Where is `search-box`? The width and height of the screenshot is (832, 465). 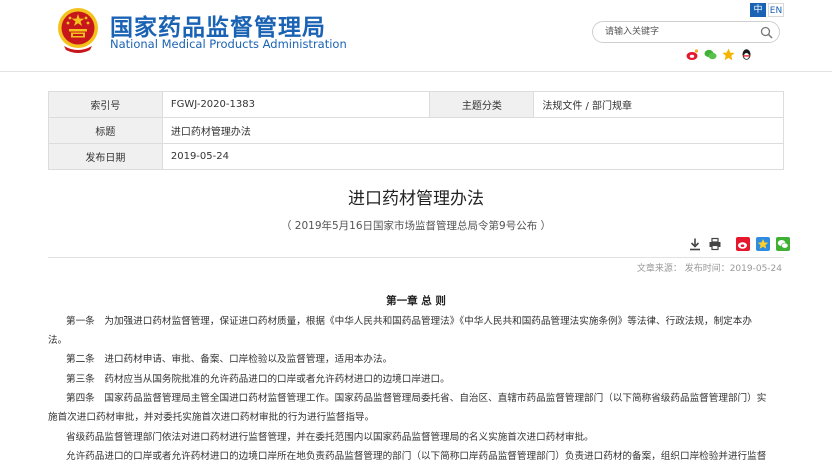 search-box is located at coordinates (686, 32).